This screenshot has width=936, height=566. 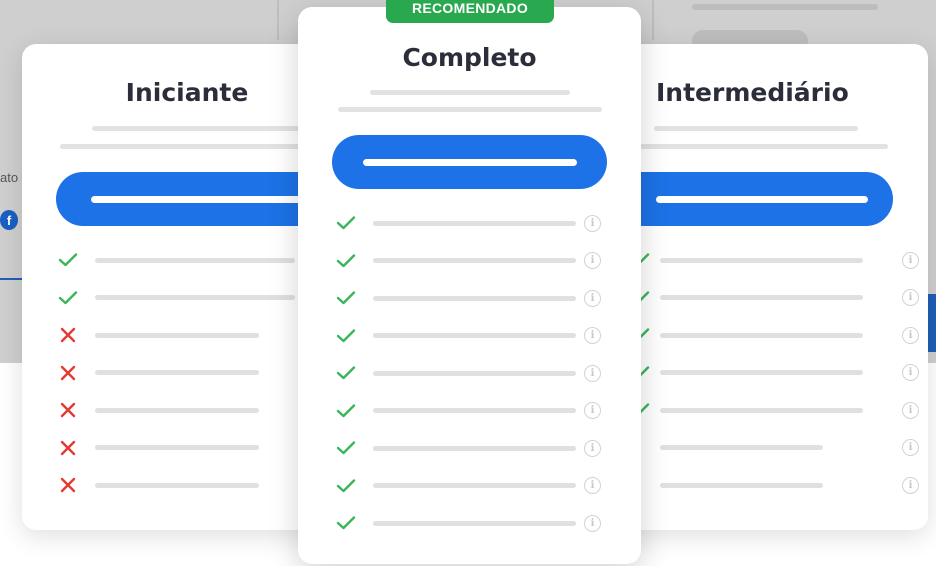 What do you see at coordinates (9, 220) in the screenshot?
I see `facebook-icon: f` at bounding box center [9, 220].